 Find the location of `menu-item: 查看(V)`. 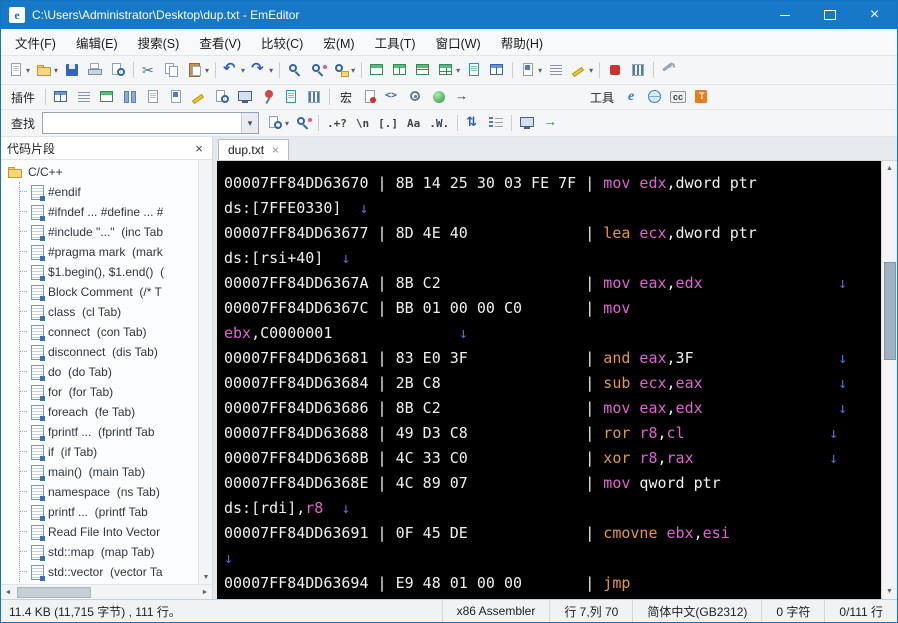

menu-item: 查看(V) is located at coordinates (220, 42).